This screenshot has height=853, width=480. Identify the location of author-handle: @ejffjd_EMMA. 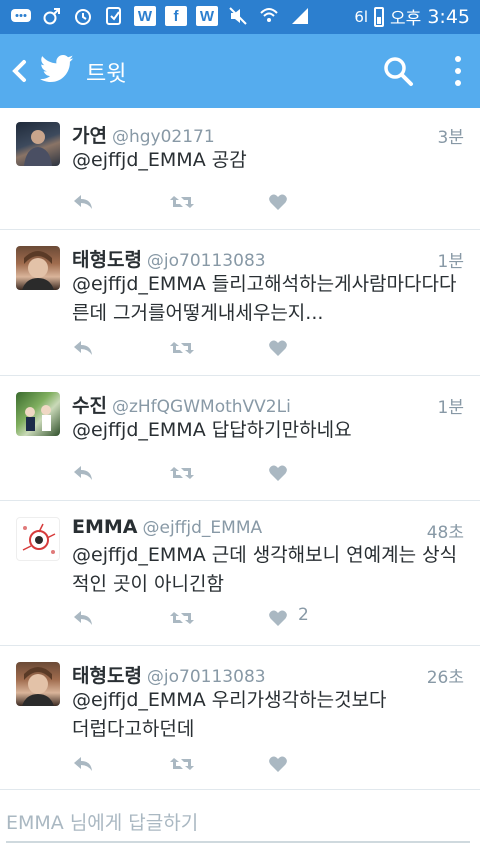
(202, 528).